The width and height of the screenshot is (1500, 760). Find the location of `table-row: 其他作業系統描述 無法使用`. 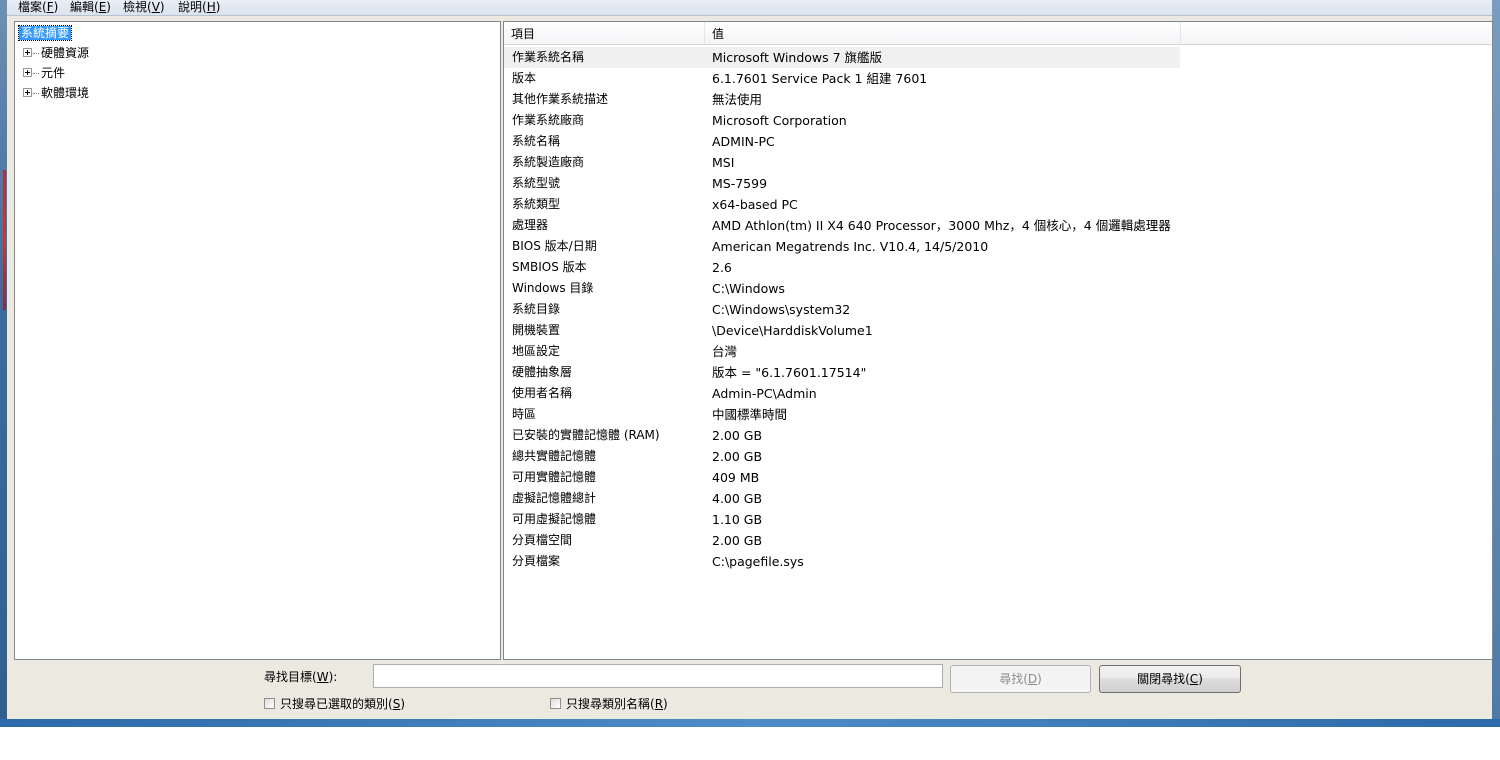

table-row: 其他作業系統描述 無法使用 is located at coordinates (842, 99).